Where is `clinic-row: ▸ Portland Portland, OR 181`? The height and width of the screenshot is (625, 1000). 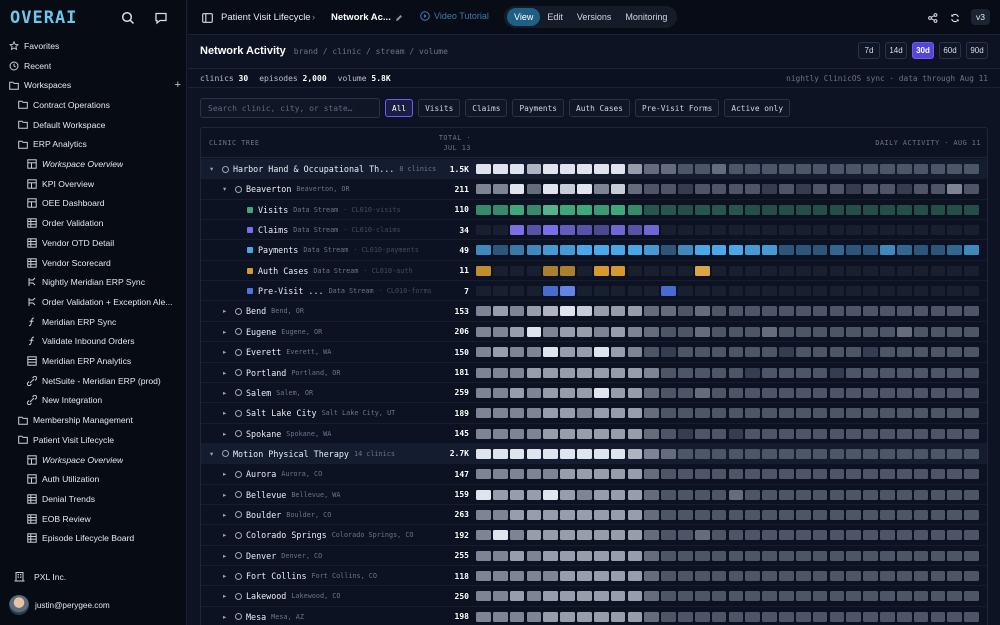 clinic-row: ▸ Portland Portland, OR 181 is located at coordinates (594, 373).